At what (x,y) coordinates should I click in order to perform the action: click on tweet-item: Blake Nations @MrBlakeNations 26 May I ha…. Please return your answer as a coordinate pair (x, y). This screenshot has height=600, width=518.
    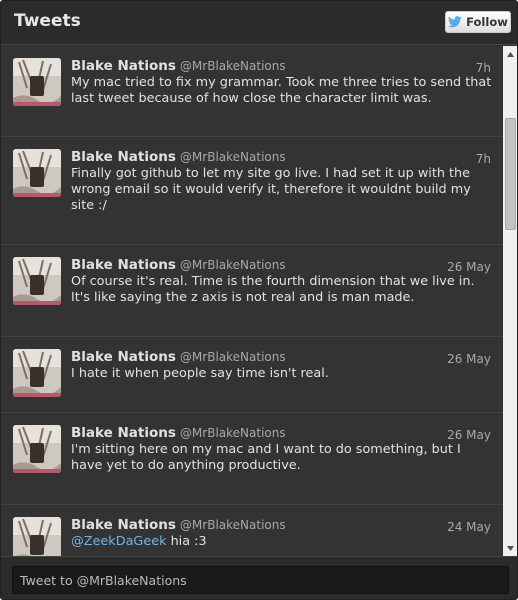
    Looking at the image, I should click on (252, 375).